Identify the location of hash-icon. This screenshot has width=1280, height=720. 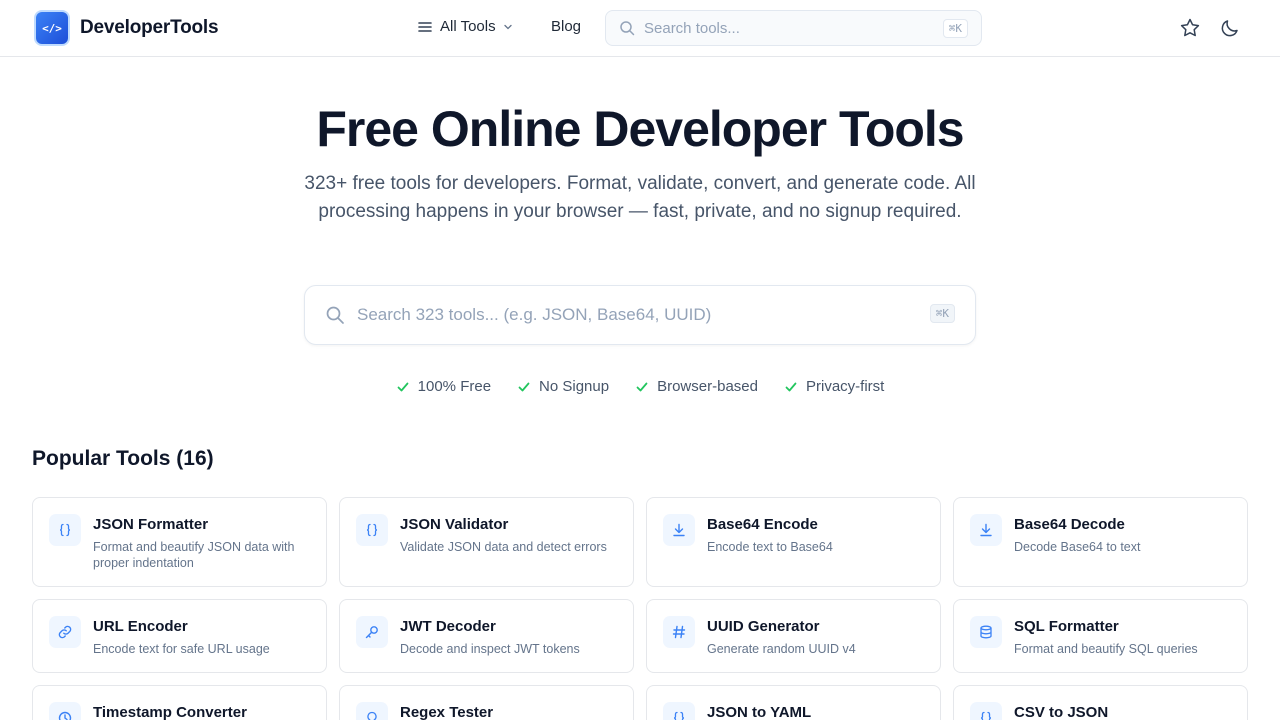
(679, 632).